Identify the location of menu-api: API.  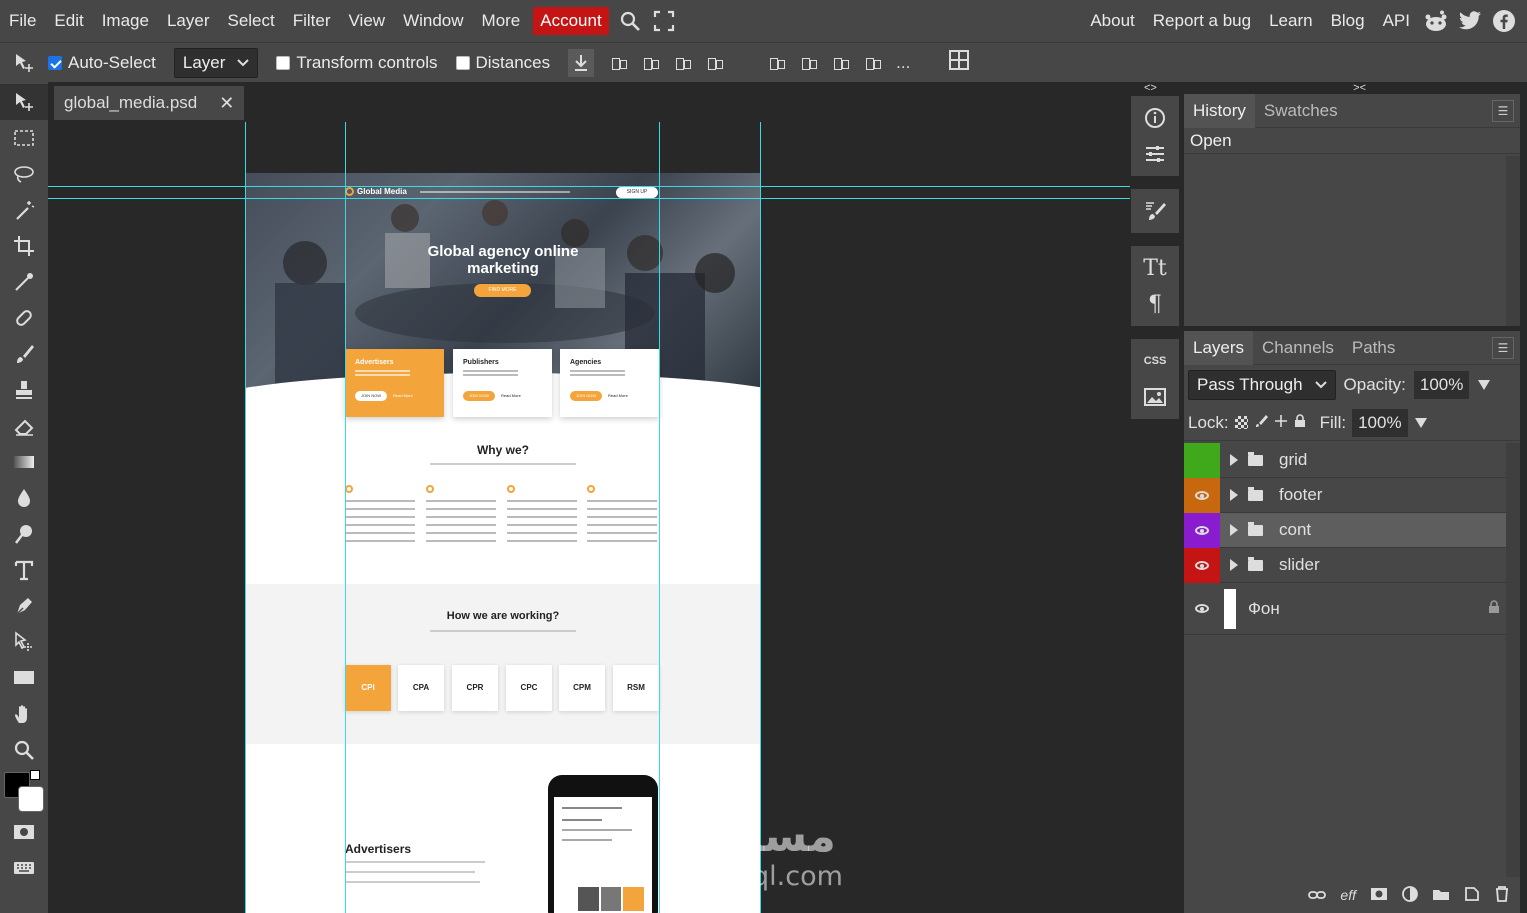
(1396, 21).